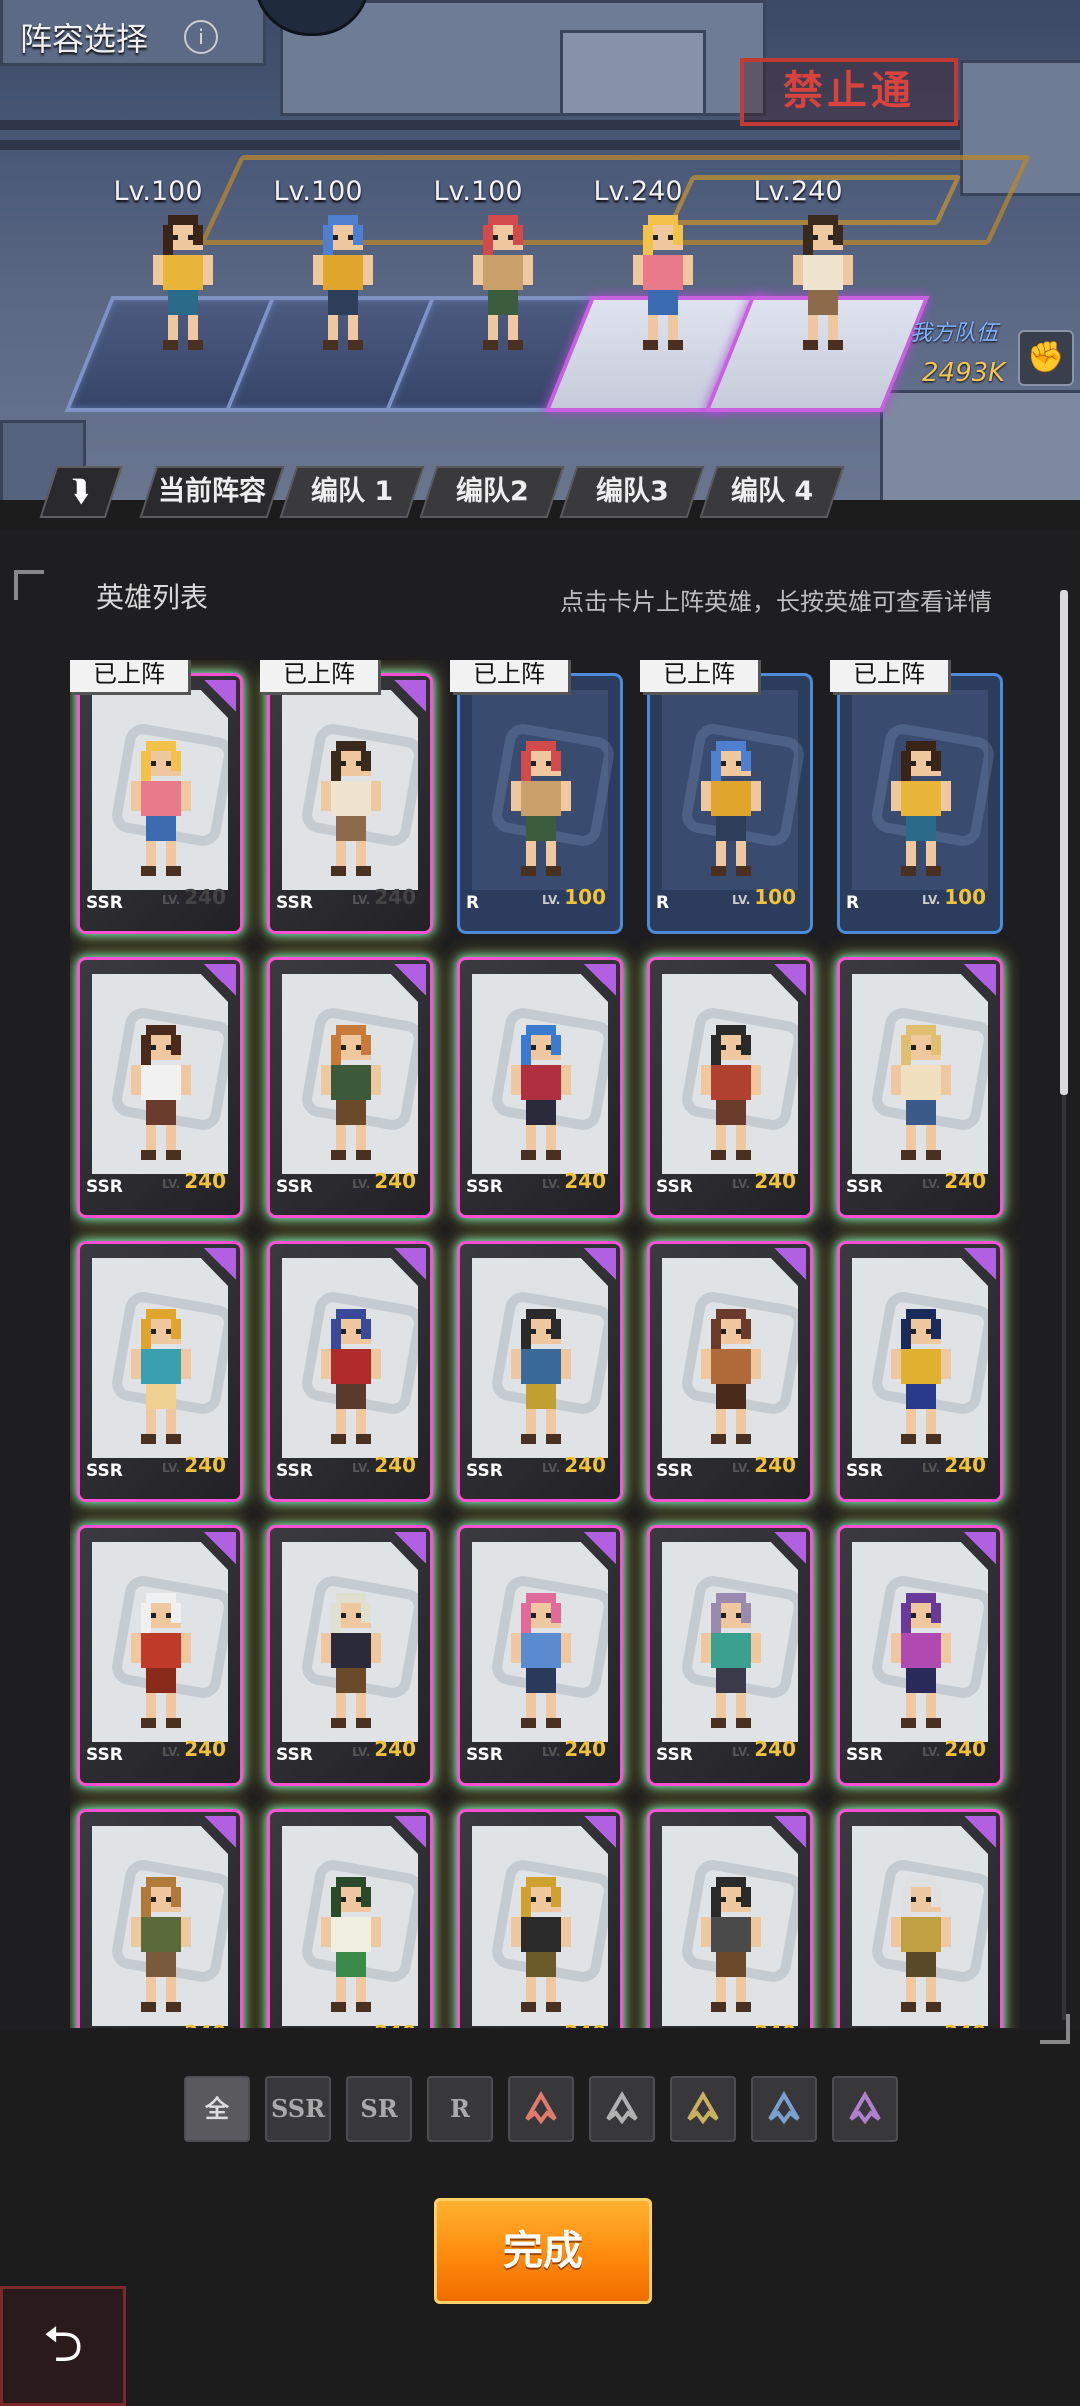  I want to click on scrollbar-thumb, so click(1064, 842).